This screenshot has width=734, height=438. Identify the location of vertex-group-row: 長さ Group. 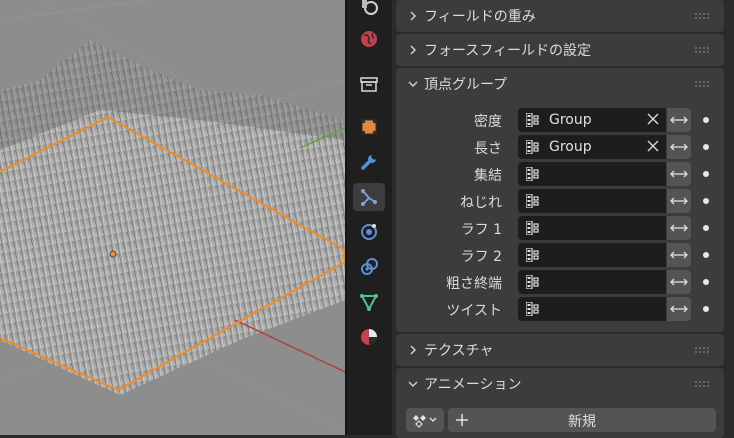
(560, 147).